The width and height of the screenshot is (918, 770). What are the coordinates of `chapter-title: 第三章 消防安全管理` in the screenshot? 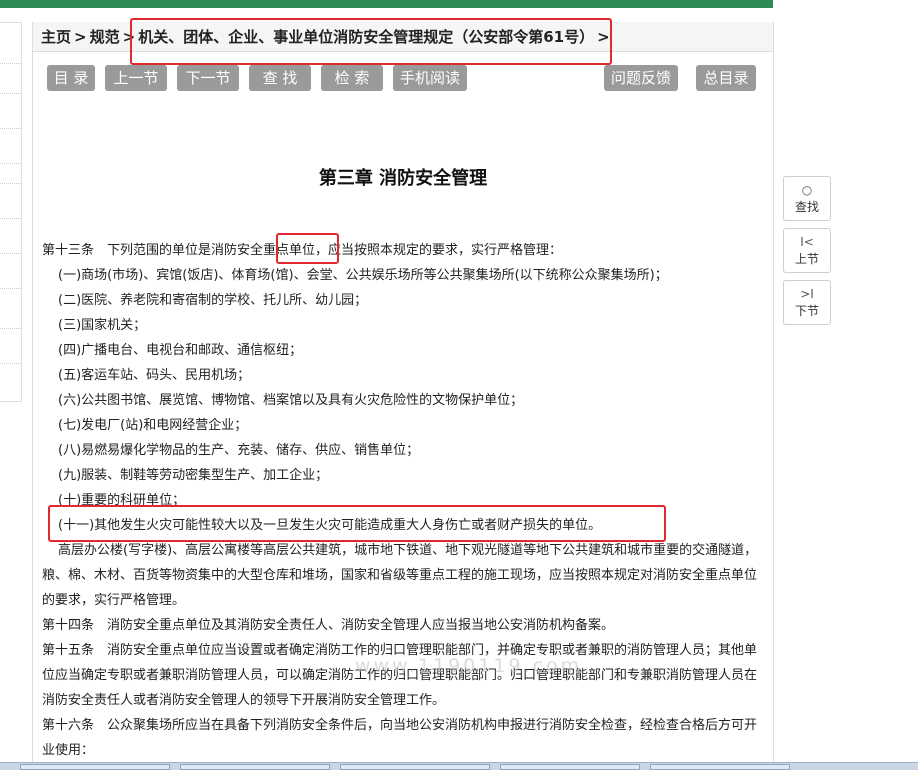 It's located at (403, 178).